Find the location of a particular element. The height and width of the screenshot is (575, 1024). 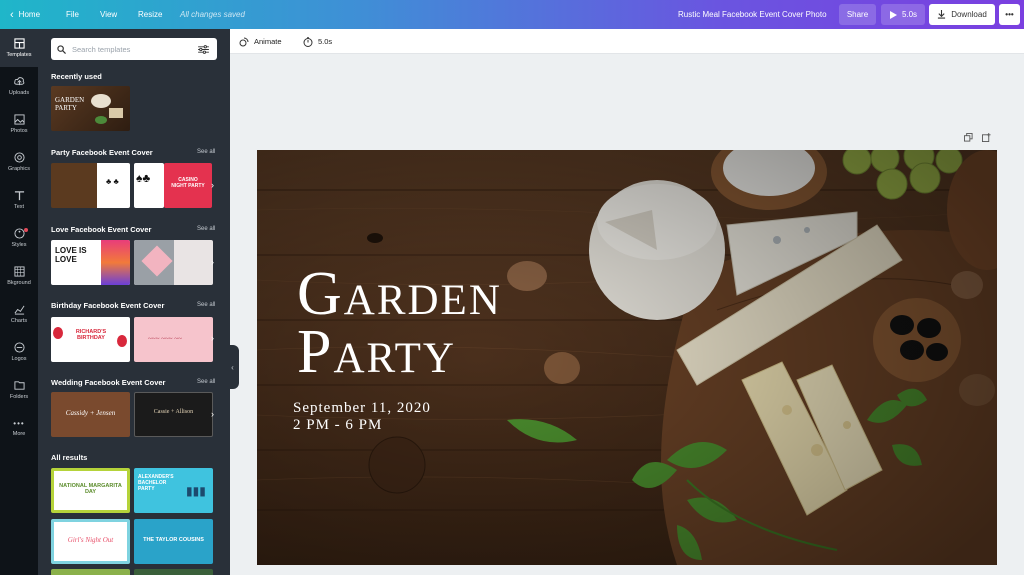

thumb-text: GARDEN PARTY is located at coordinates (70, 104).